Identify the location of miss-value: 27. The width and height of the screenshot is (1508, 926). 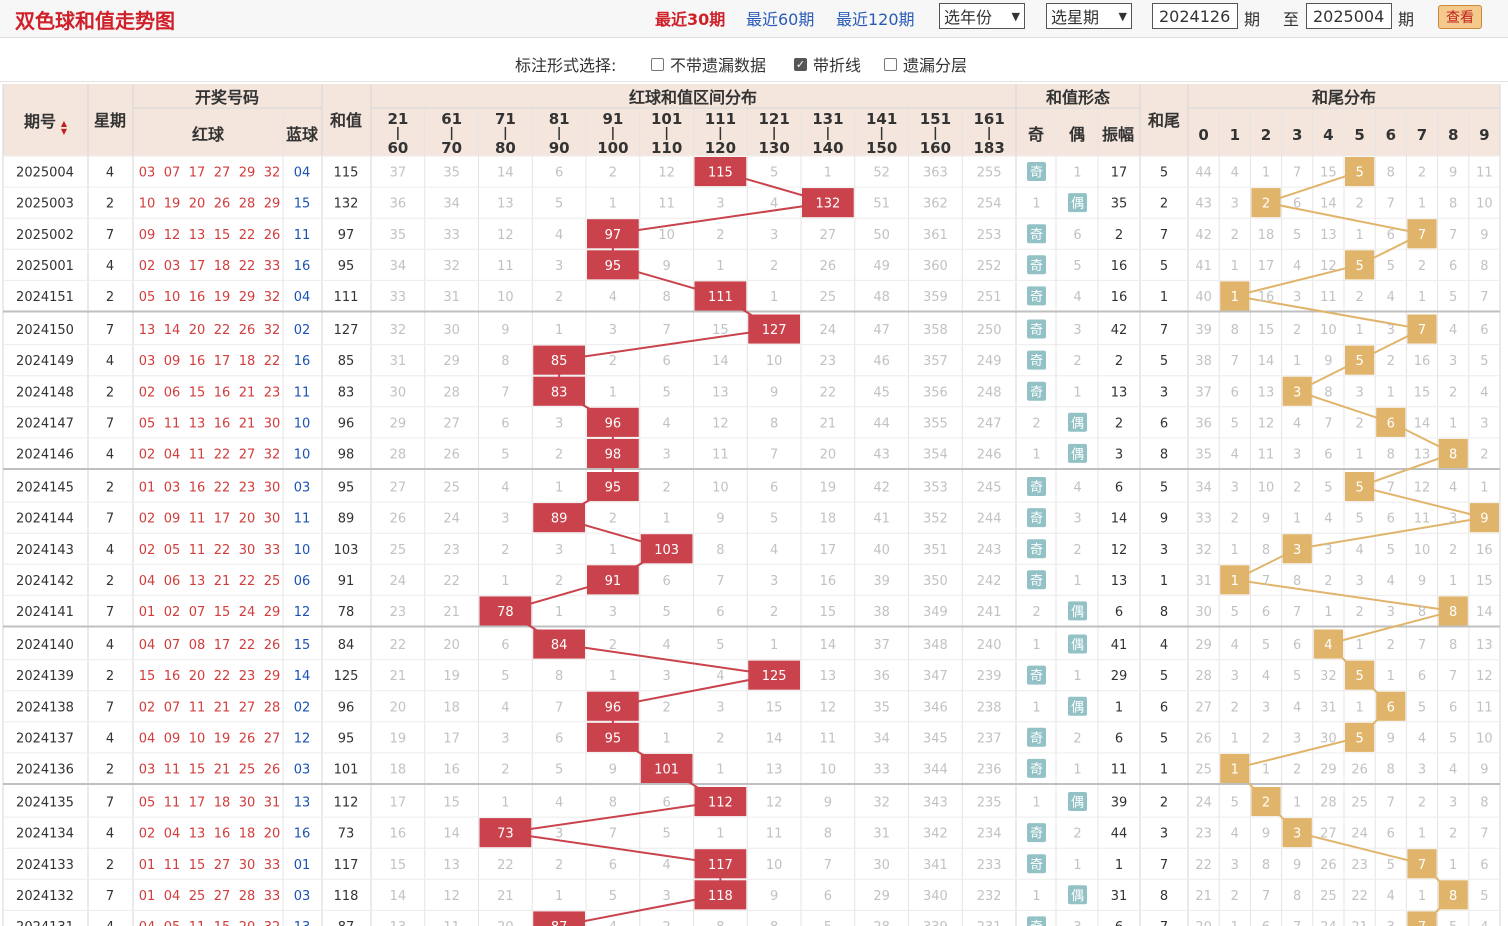
(398, 488).